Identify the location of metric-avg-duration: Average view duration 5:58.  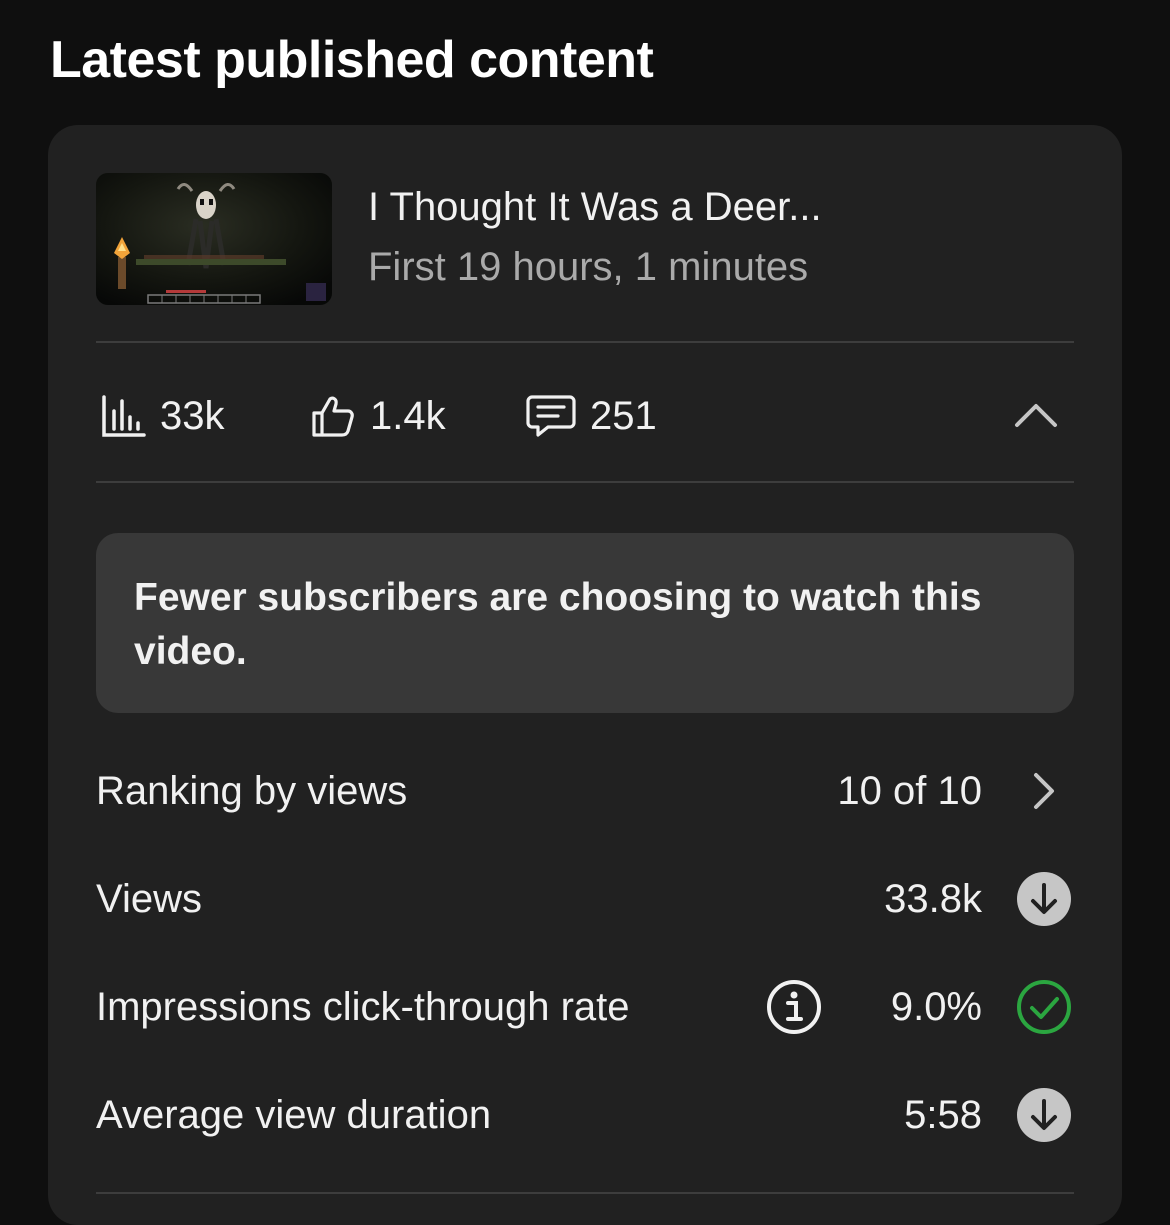
(585, 1115).